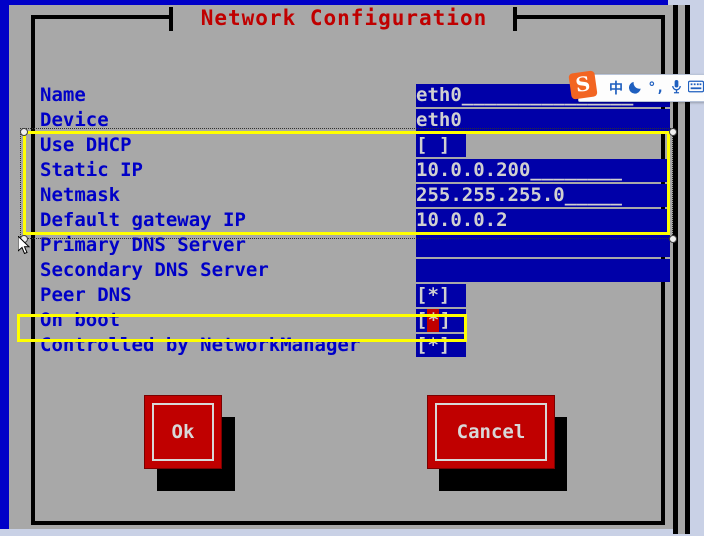 This screenshot has height=536, width=704. What do you see at coordinates (636, 88) in the screenshot?
I see `moon-icon` at bounding box center [636, 88].